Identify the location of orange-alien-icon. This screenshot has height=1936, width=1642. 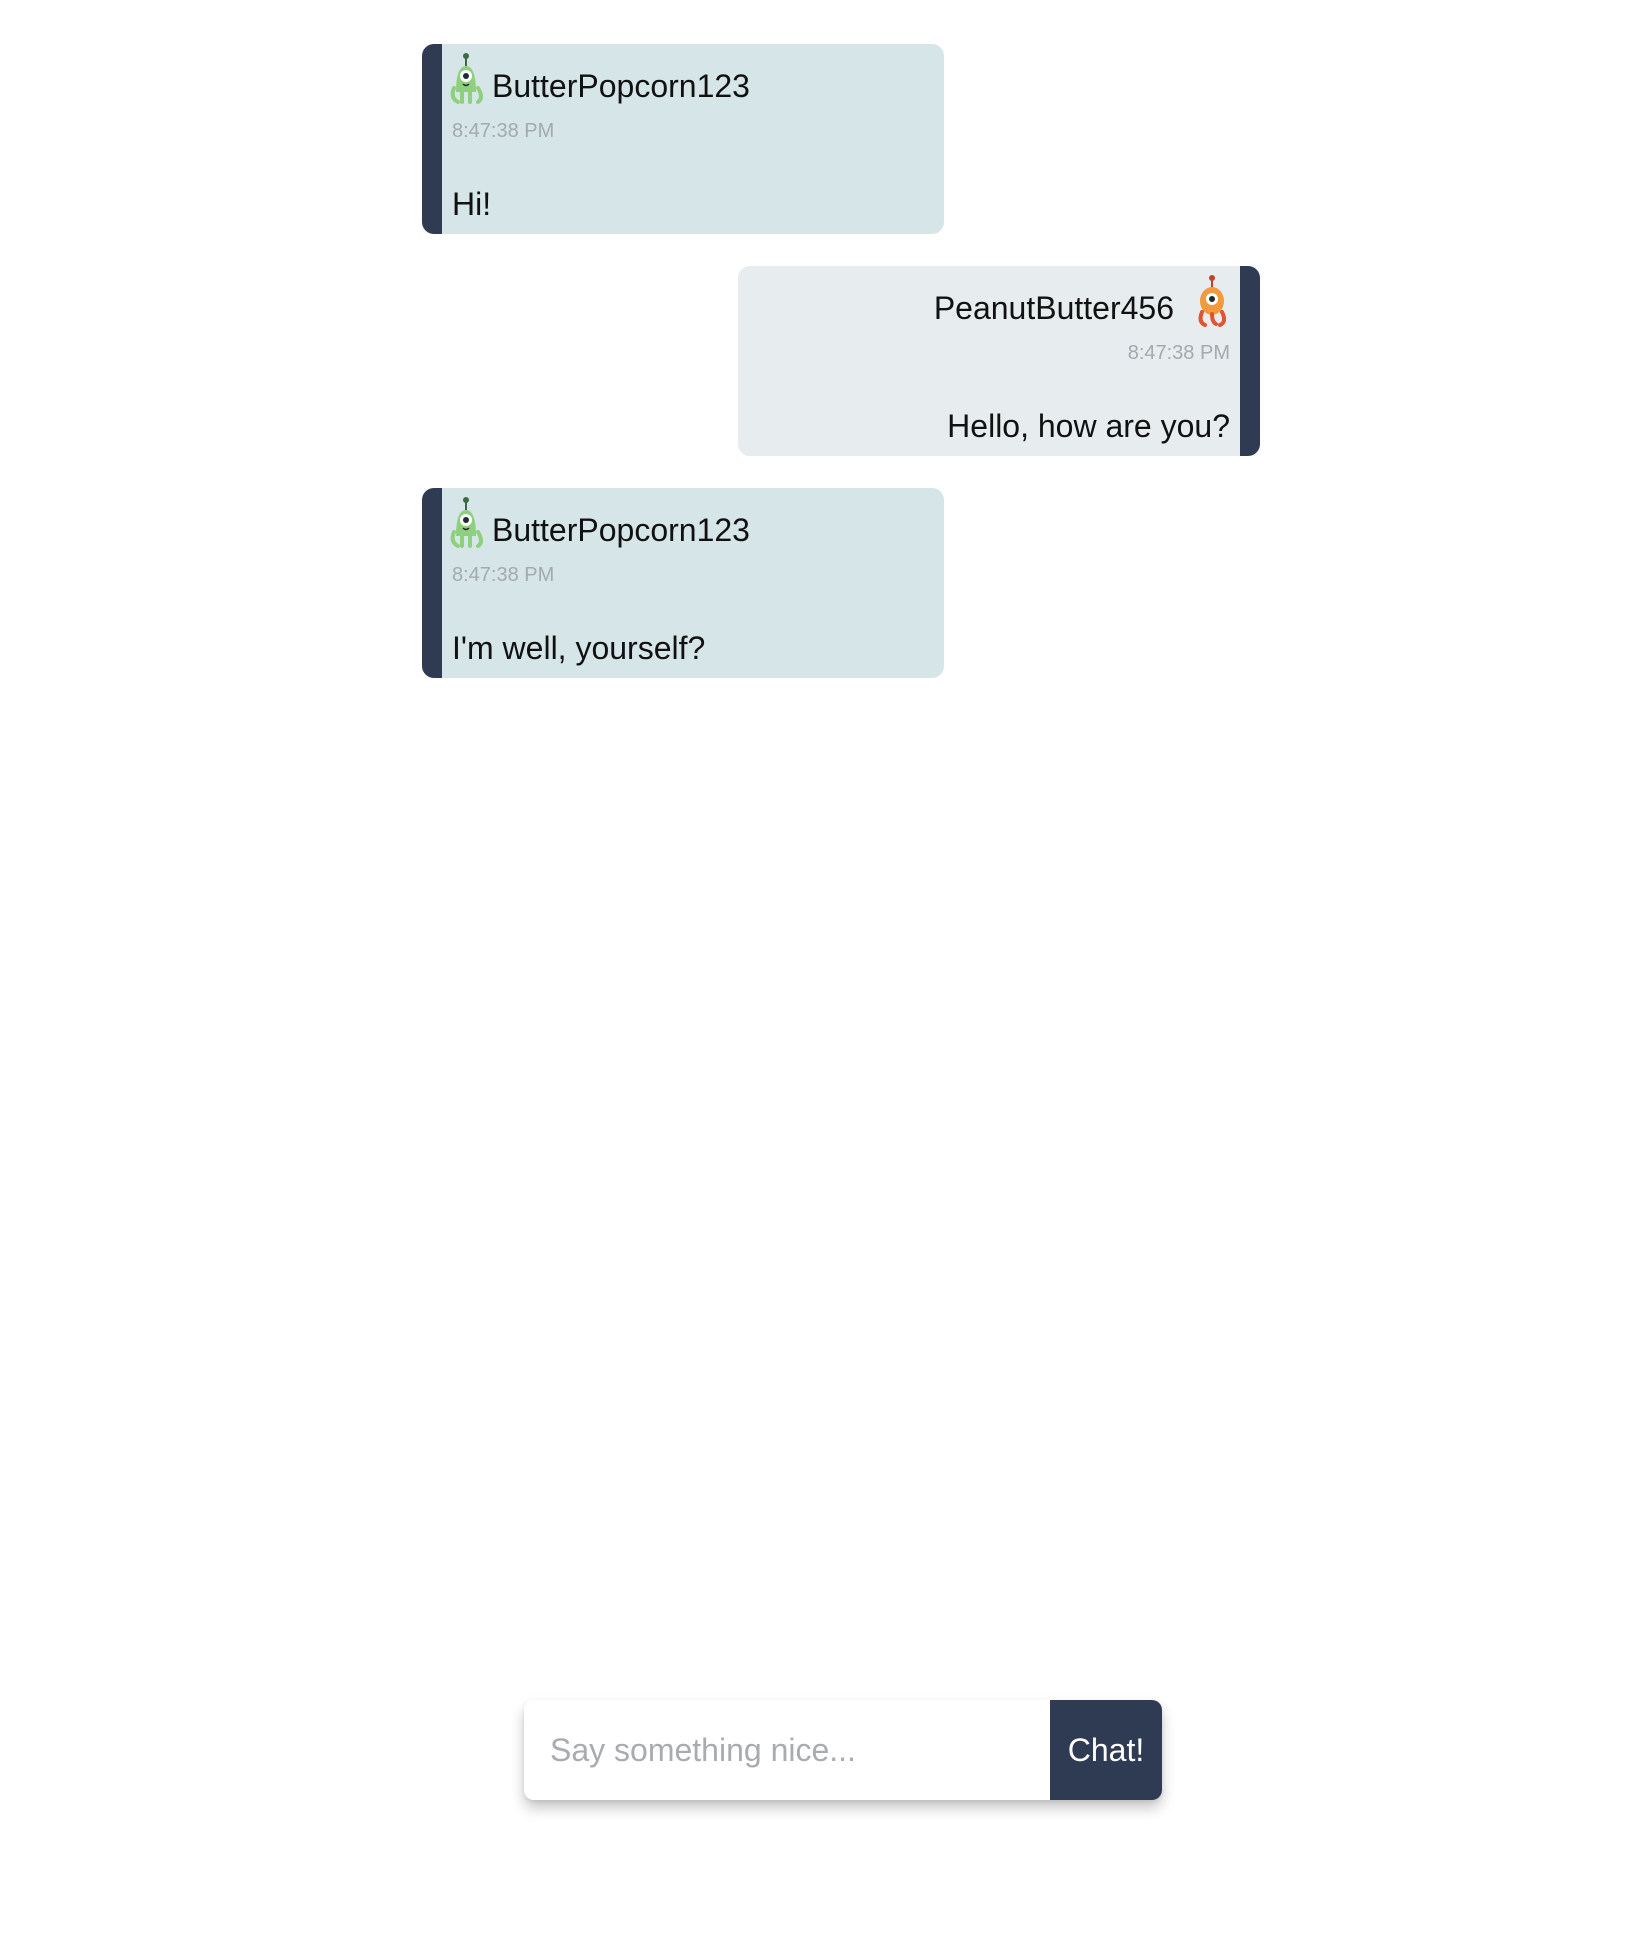
(1212, 301).